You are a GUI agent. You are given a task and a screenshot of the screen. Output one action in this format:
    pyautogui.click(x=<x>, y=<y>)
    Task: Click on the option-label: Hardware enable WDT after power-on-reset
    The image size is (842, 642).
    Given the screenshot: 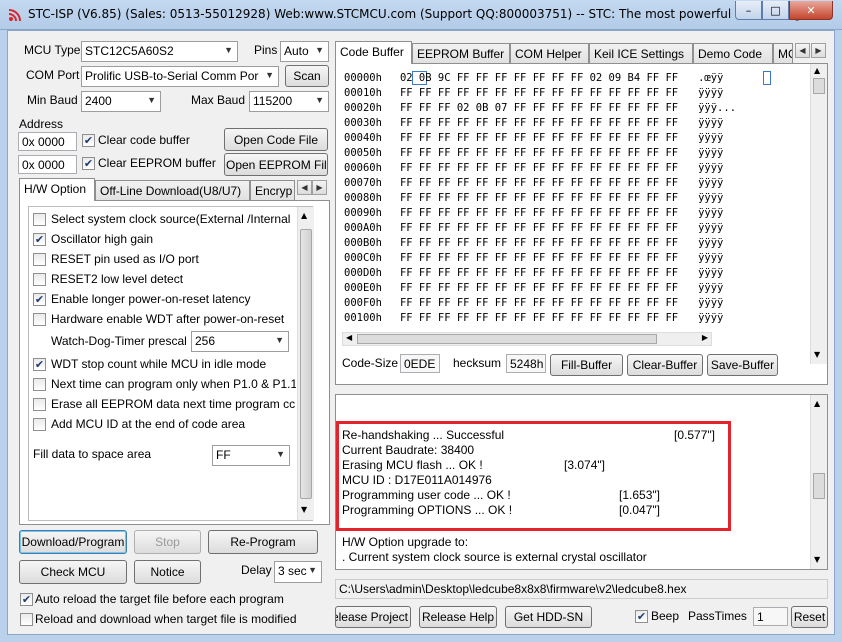 What is the action you would take?
    pyautogui.click(x=168, y=319)
    